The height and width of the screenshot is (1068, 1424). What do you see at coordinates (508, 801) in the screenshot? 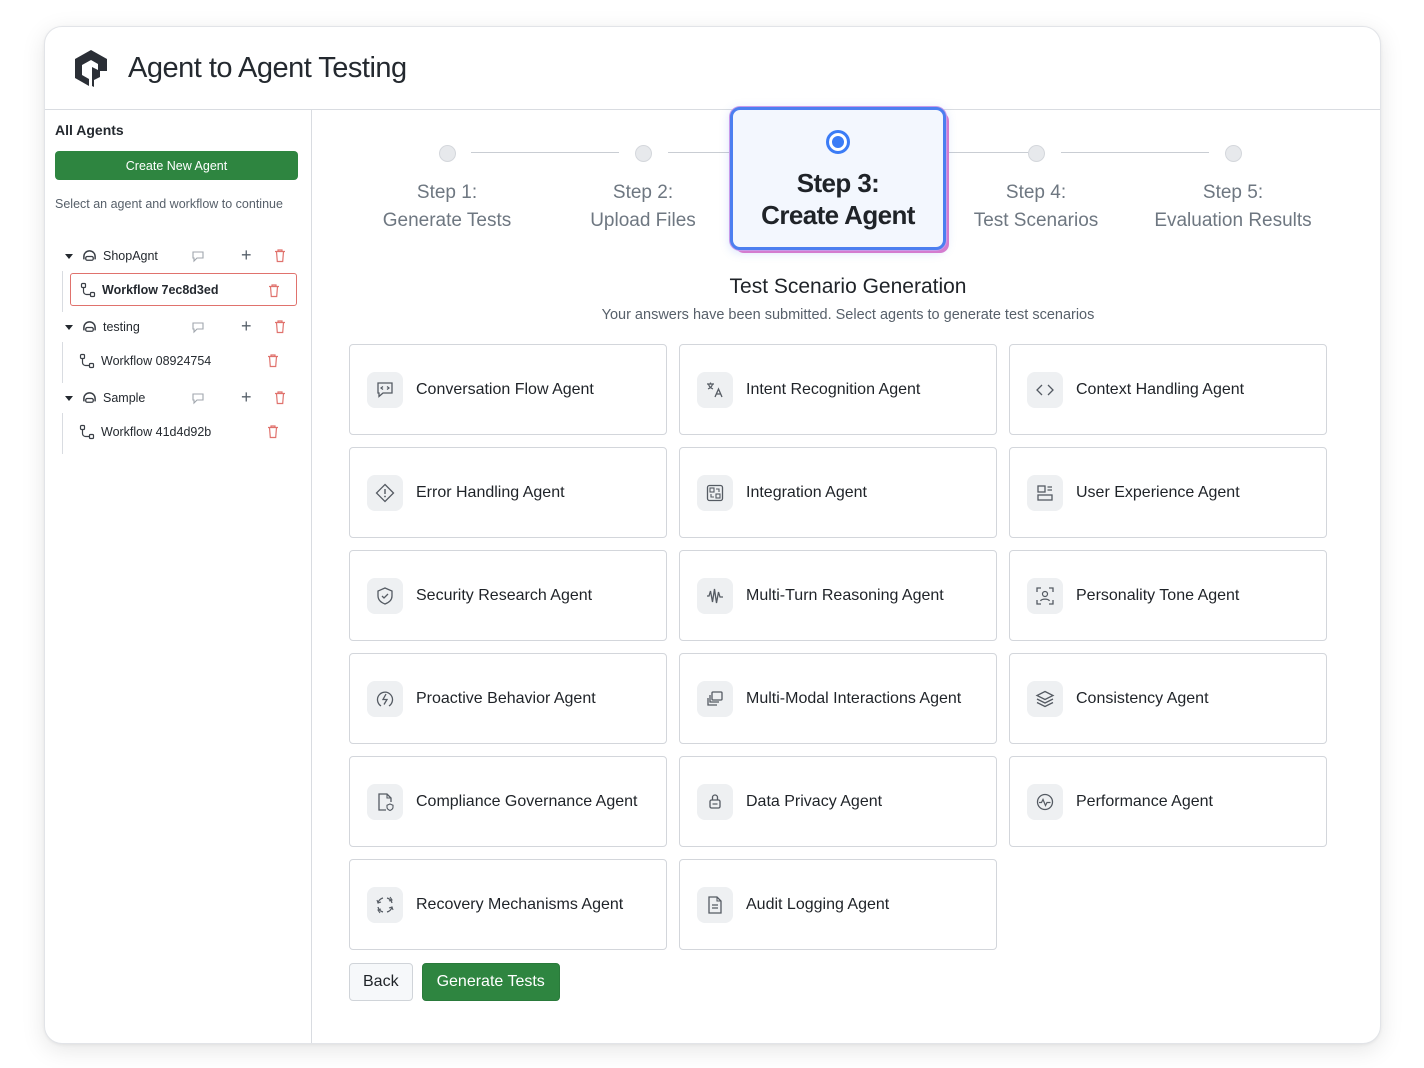
I see `agent-card: Compliance Governance Agent` at bounding box center [508, 801].